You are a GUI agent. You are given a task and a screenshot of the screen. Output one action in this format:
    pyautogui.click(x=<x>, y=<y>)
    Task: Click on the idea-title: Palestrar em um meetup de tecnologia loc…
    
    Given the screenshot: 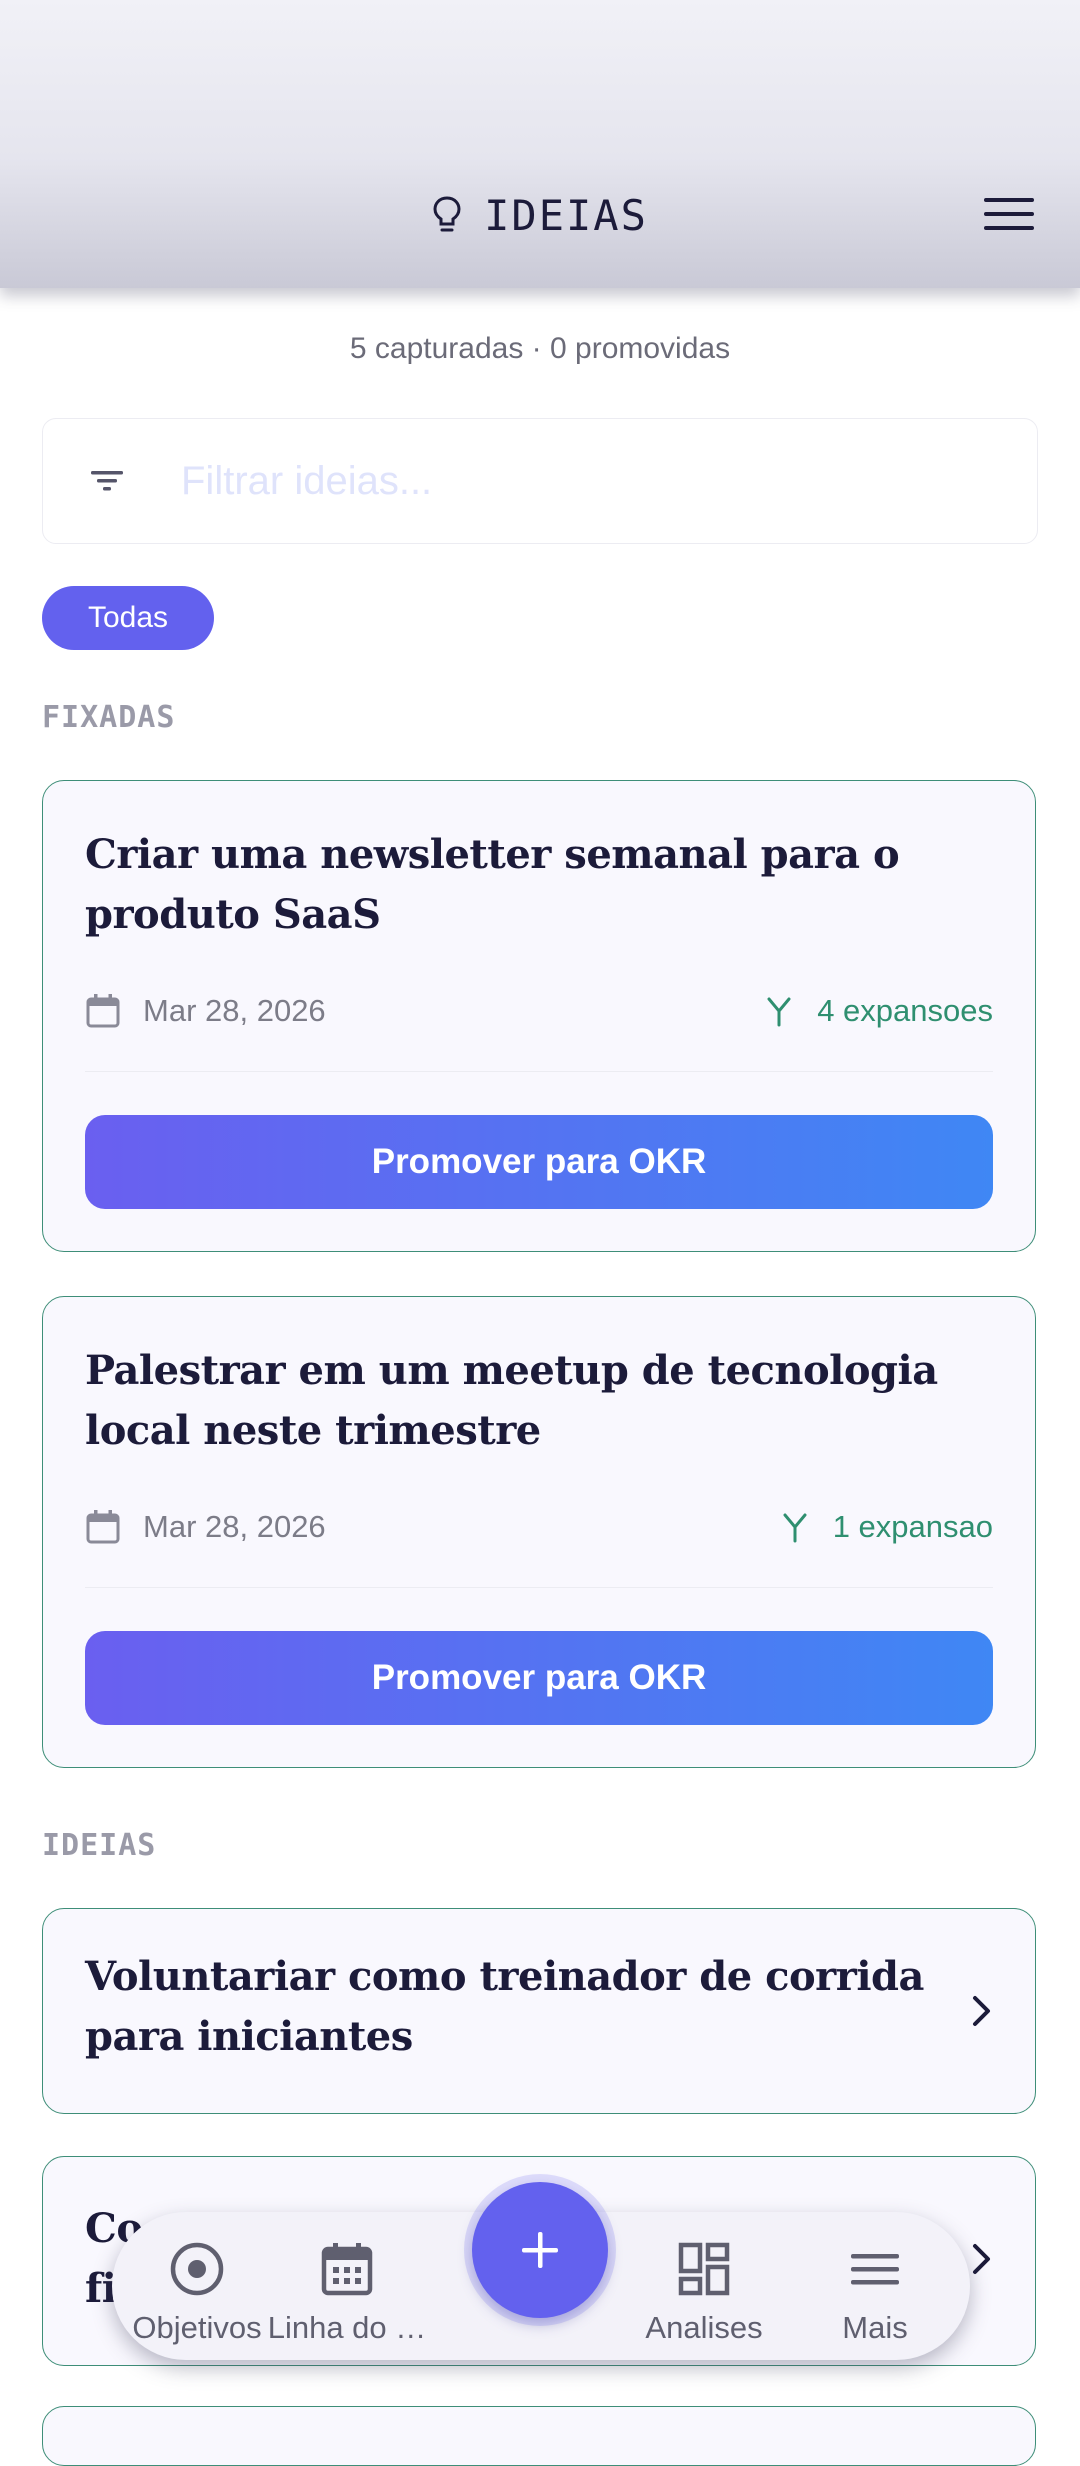 What is the action you would take?
    pyautogui.click(x=511, y=1400)
    